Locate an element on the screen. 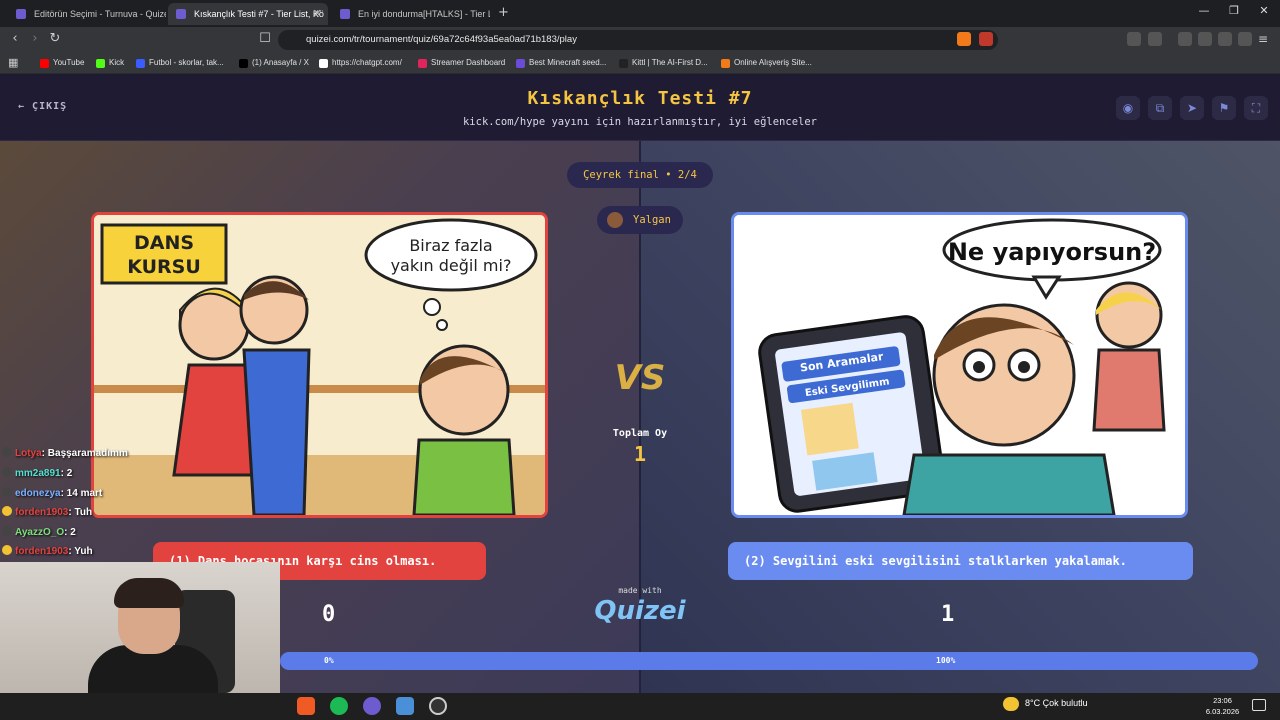 Image resolution: width=1280 pixels, height=720 pixels. avatar is located at coordinates (615, 220).